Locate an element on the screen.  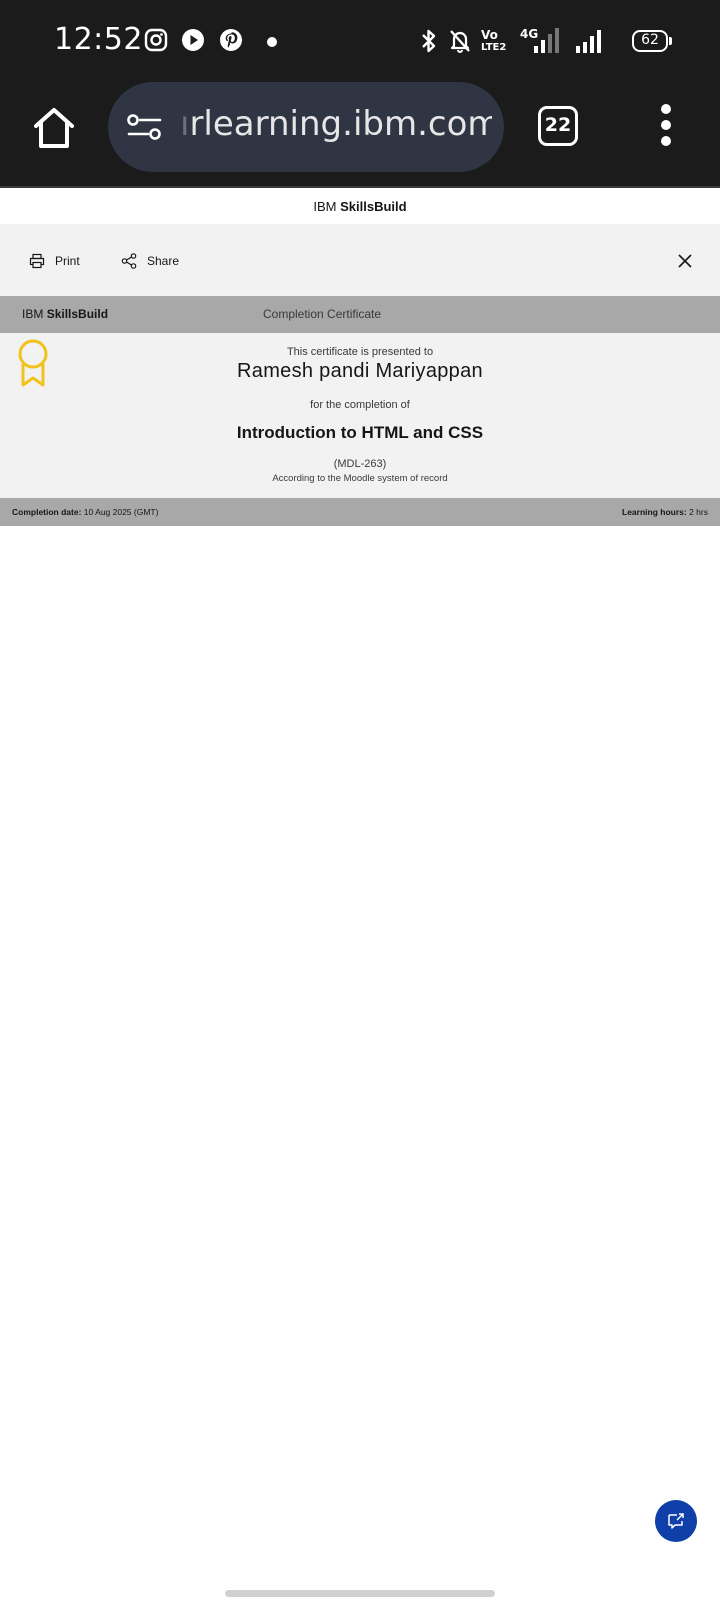
certificate-brand-name: SkillsBuild is located at coordinates (77, 314).